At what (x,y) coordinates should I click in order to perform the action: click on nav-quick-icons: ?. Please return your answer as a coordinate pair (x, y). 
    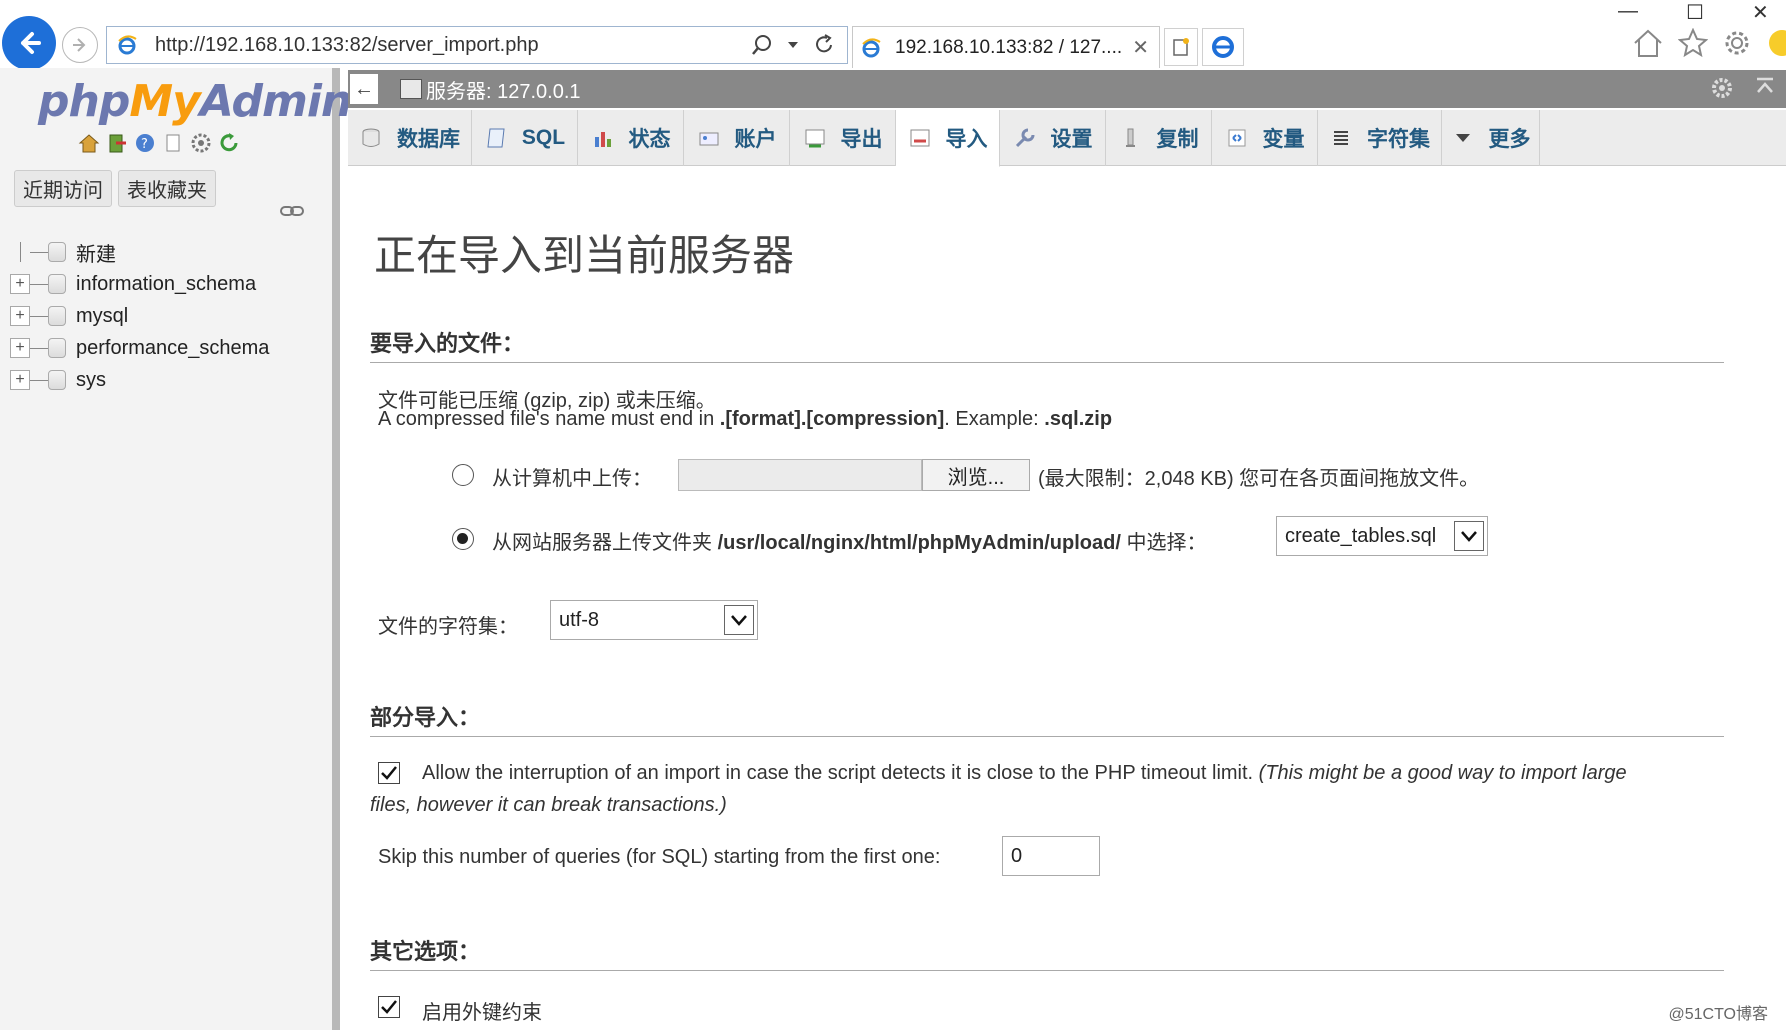
    Looking at the image, I should click on (159, 143).